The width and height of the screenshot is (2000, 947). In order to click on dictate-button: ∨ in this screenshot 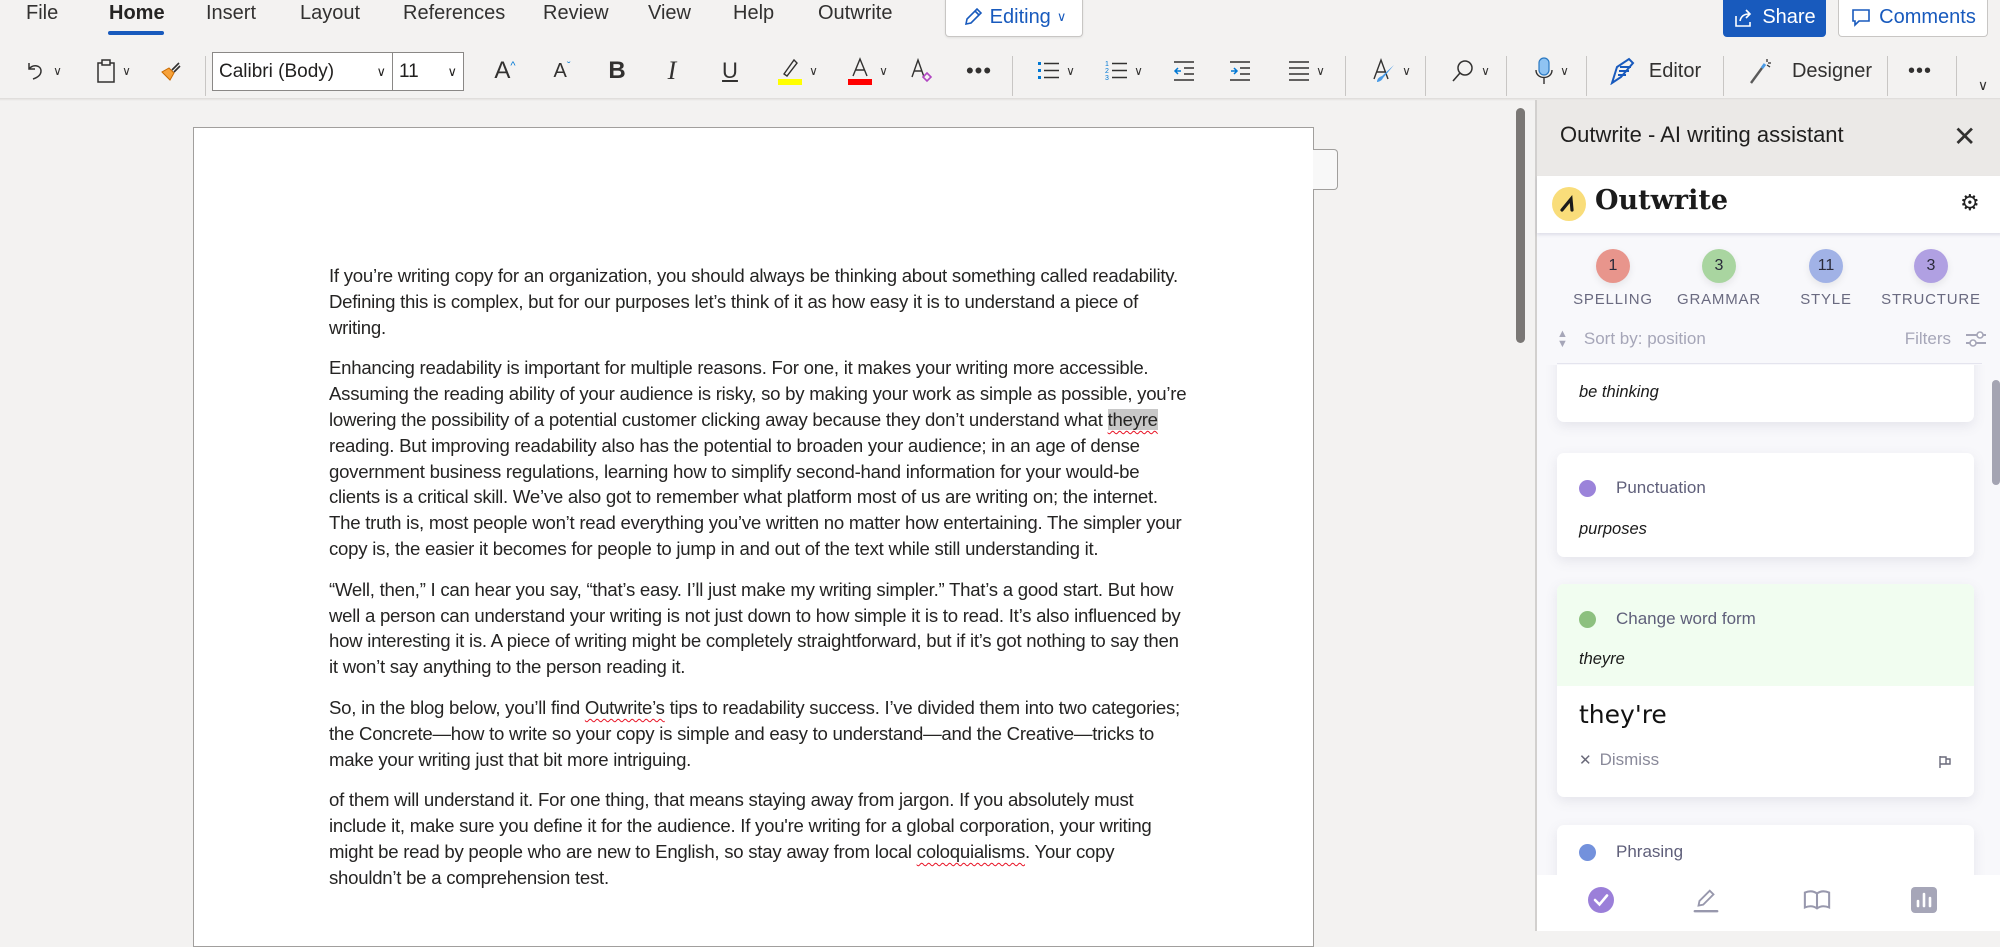, I will do `click(1551, 71)`.